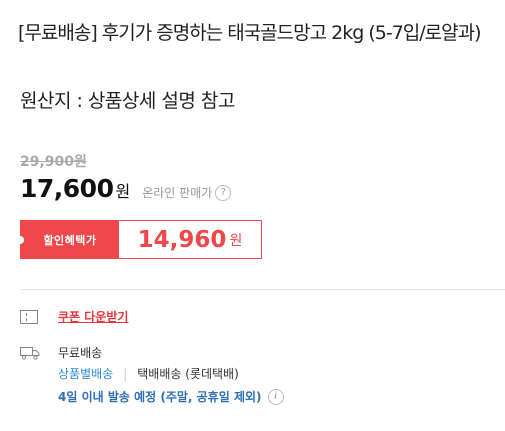  I want to click on shipping-detail: 상품별배송 | 택배배송 (롯데택배), so click(171, 374).